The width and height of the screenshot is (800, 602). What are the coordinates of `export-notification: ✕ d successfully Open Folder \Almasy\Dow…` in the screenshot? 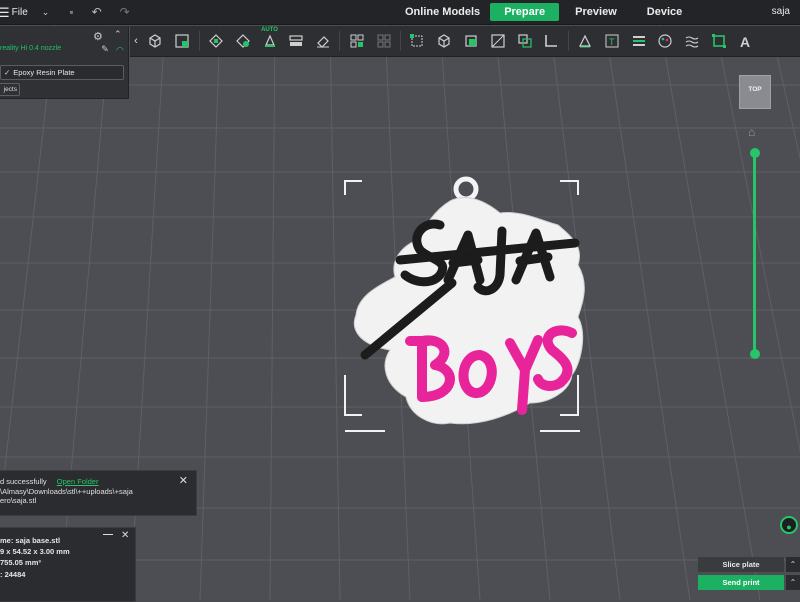 It's located at (98, 493).